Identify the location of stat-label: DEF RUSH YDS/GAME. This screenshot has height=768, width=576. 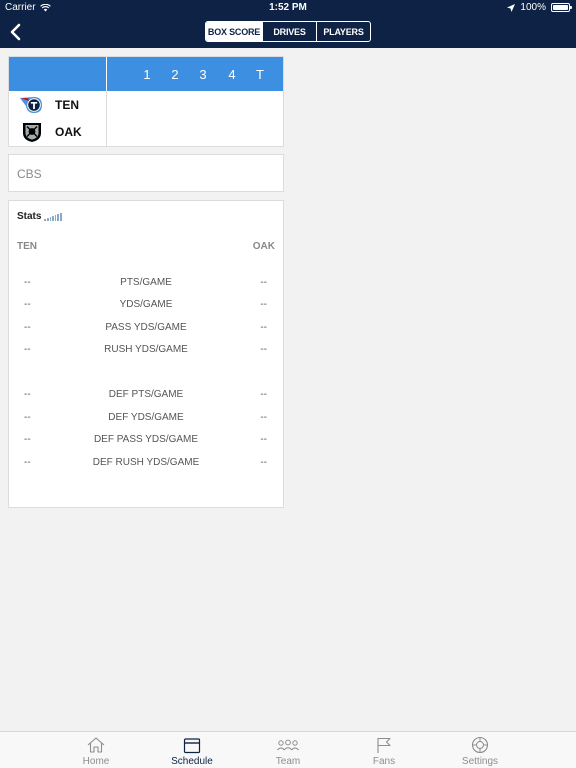
(146, 462).